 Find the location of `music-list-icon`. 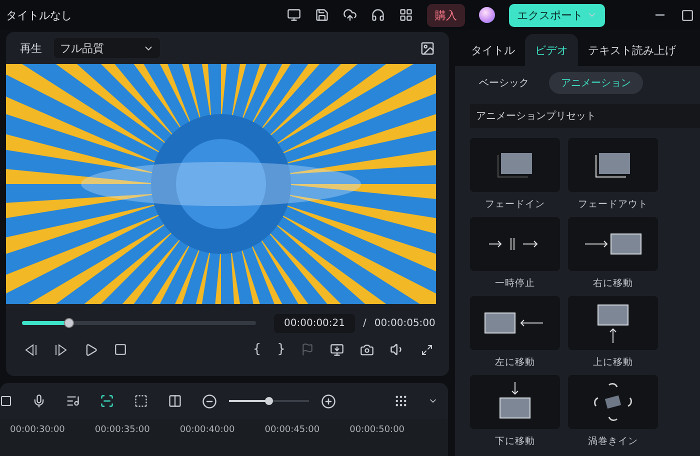

music-list-icon is located at coordinates (73, 401).